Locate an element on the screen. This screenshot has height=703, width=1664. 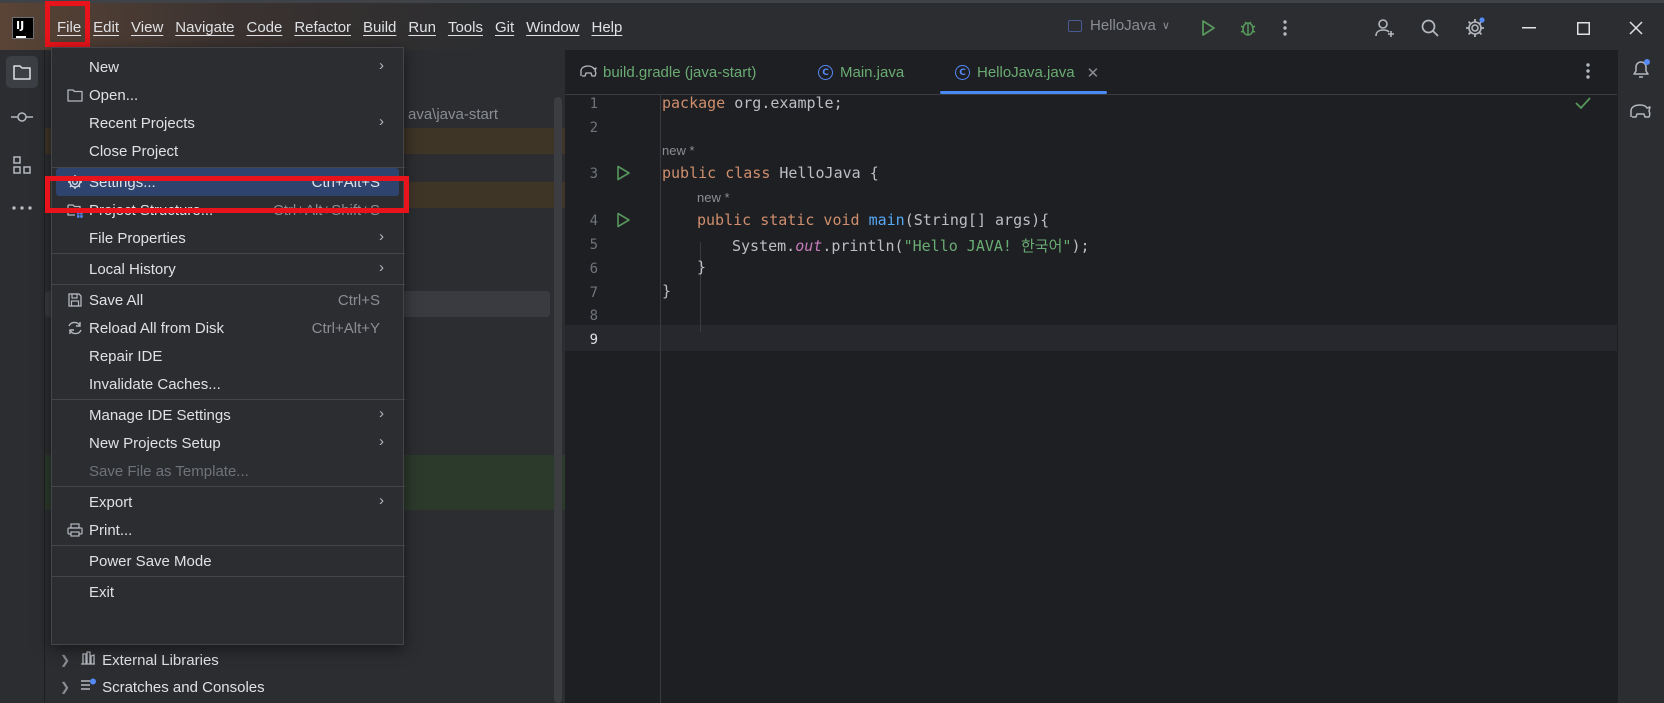
menu-code: Code is located at coordinates (265, 28).